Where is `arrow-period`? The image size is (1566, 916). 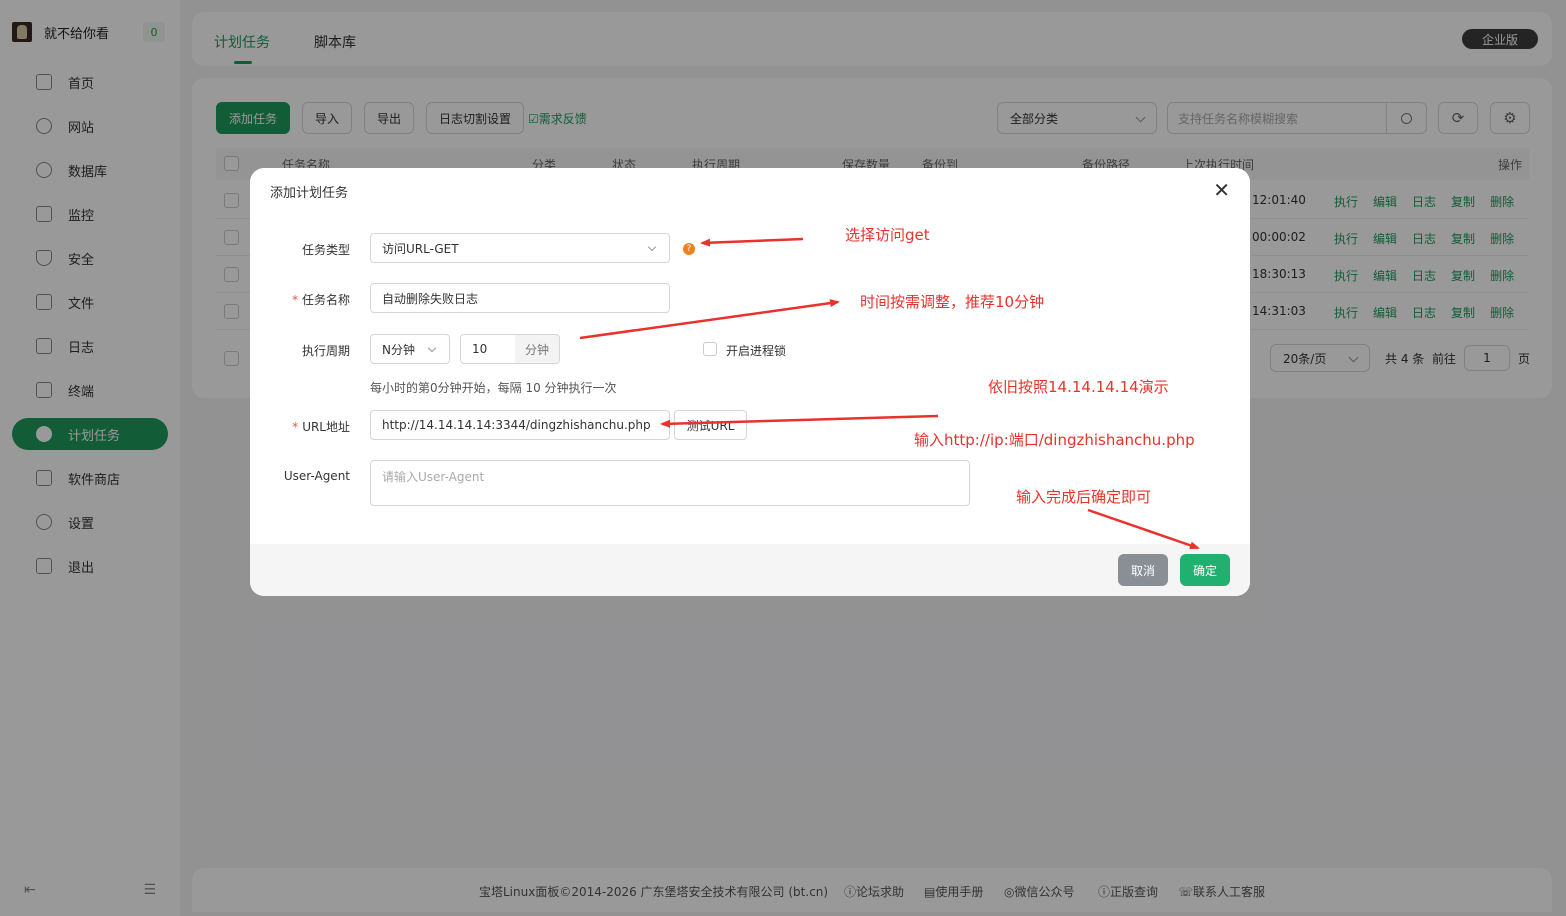 arrow-period is located at coordinates (709, 319).